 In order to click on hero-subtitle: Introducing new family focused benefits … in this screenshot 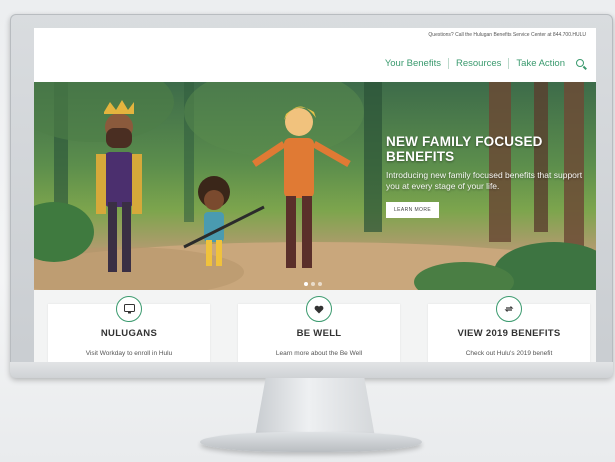, I will do `click(484, 180)`.